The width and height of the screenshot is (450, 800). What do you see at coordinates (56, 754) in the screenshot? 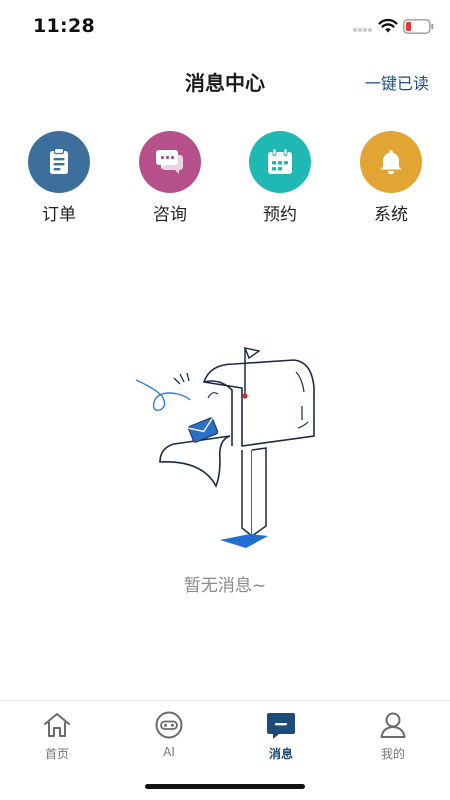
I see `tab-label: 首页` at bounding box center [56, 754].